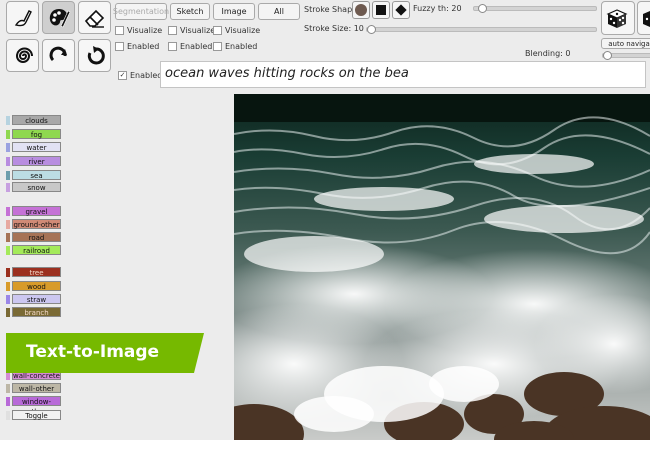 Image resolution: width=650 pixels, height=450 pixels. Describe the element at coordinates (36, 134) in the screenshot. I see `label-fog: fog` at that location.